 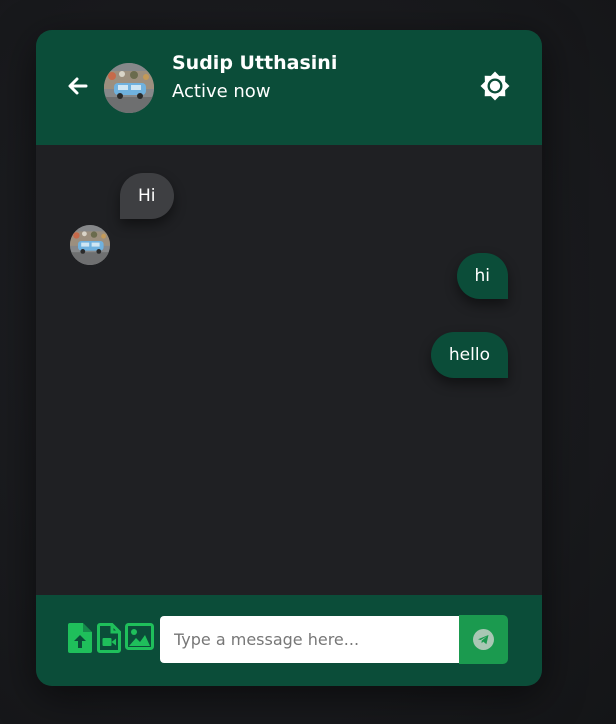 I want to click on video-file-icon, so click(x=109, y=638).